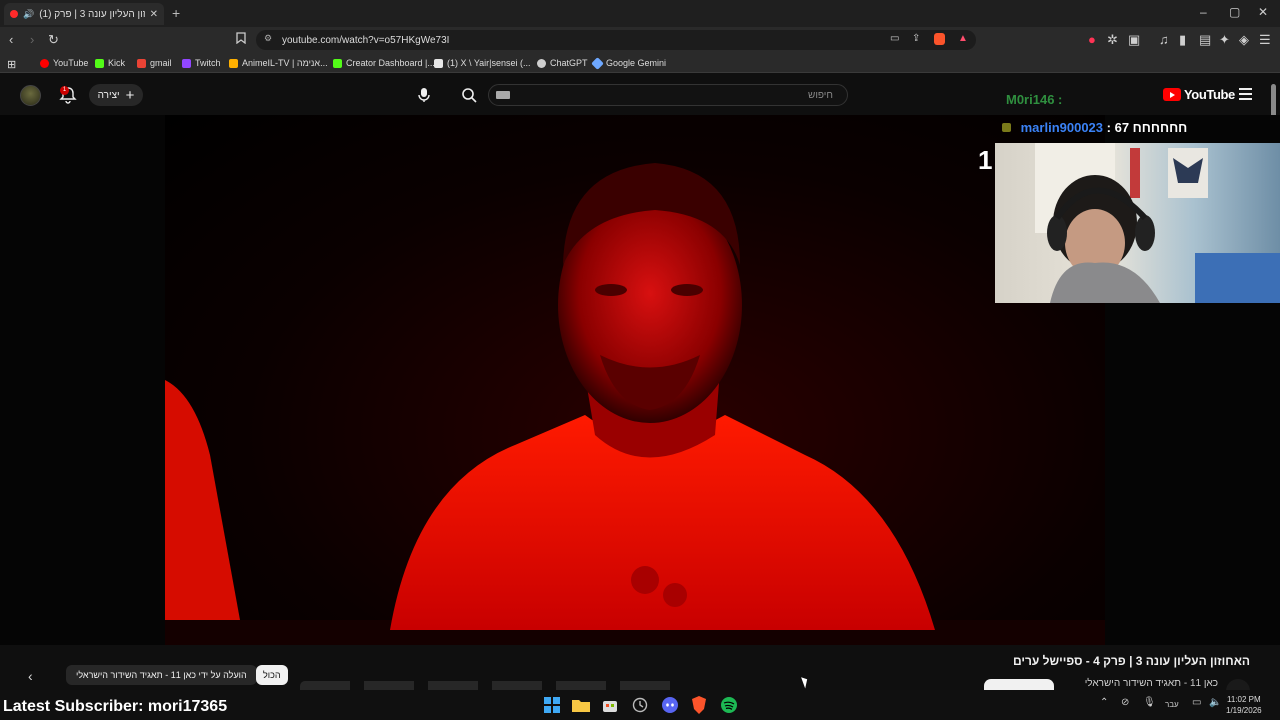  What do you see at coordinates (91, 14) in the screenshot?
I see `tab-title: (1) האחוזון העליון עונה 3 | פרק` at bounding box center [91, 14].